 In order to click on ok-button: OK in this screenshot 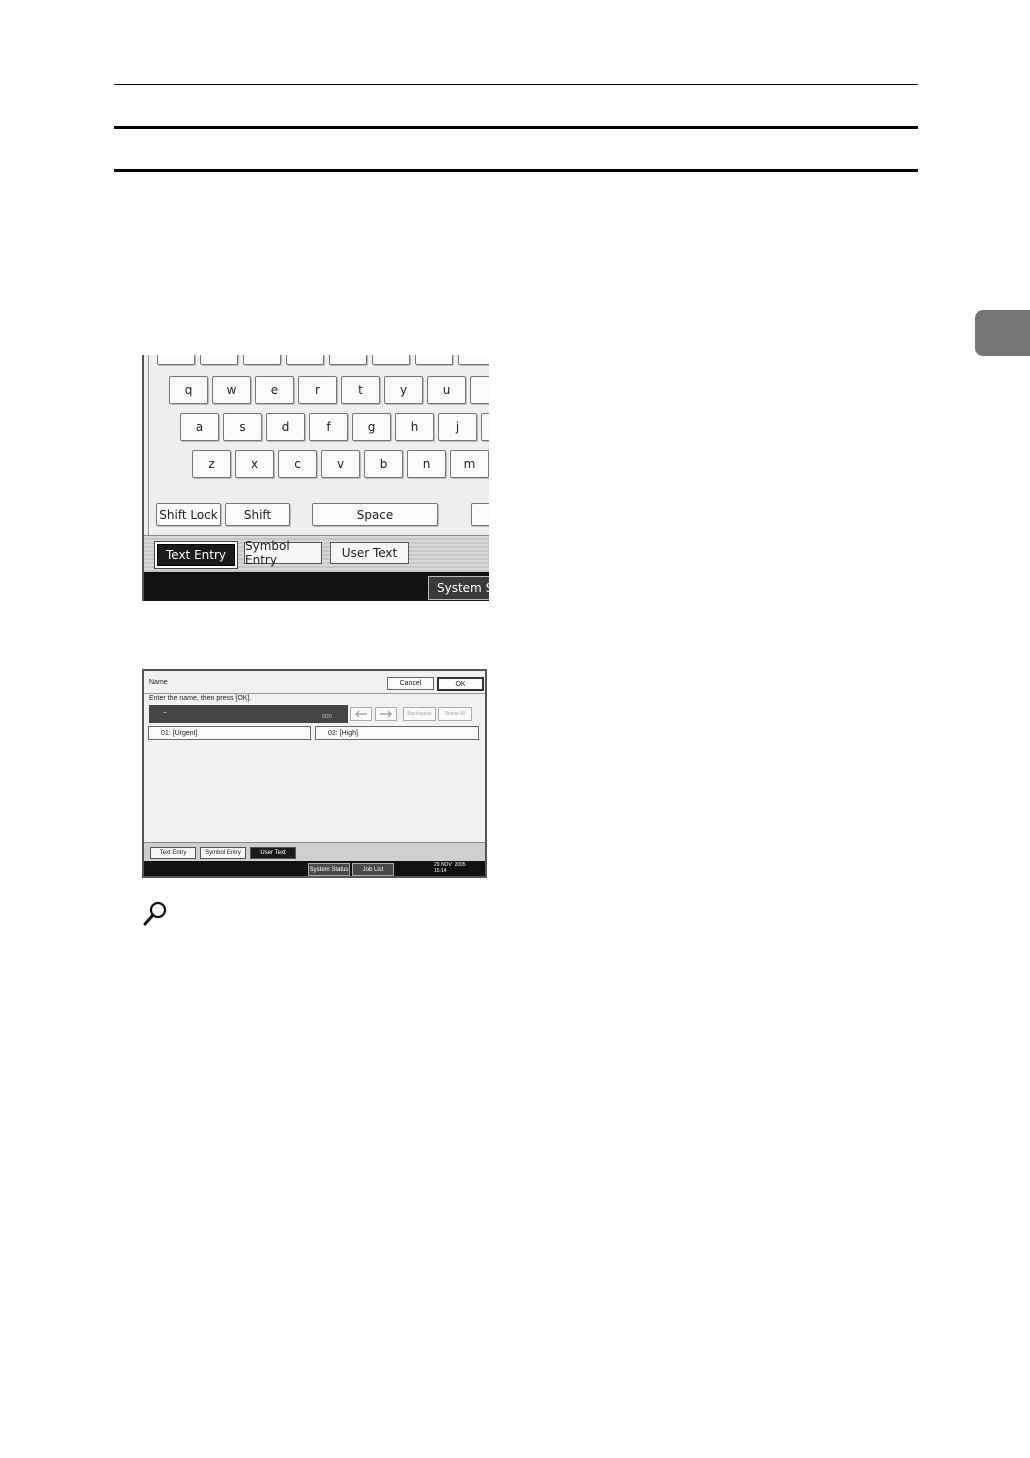, I will do `click(460, 684)`.